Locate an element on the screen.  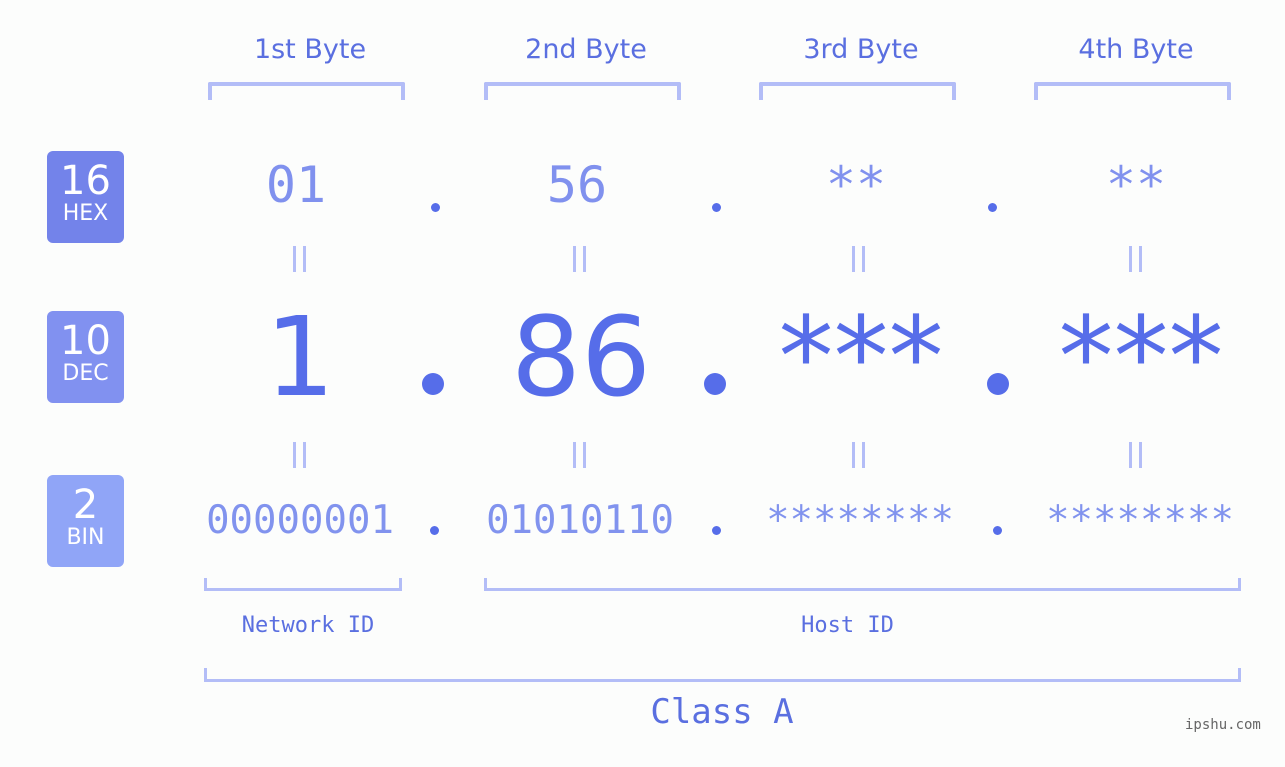
dec-badge-number: 10 is located at coordinates (85, 341).